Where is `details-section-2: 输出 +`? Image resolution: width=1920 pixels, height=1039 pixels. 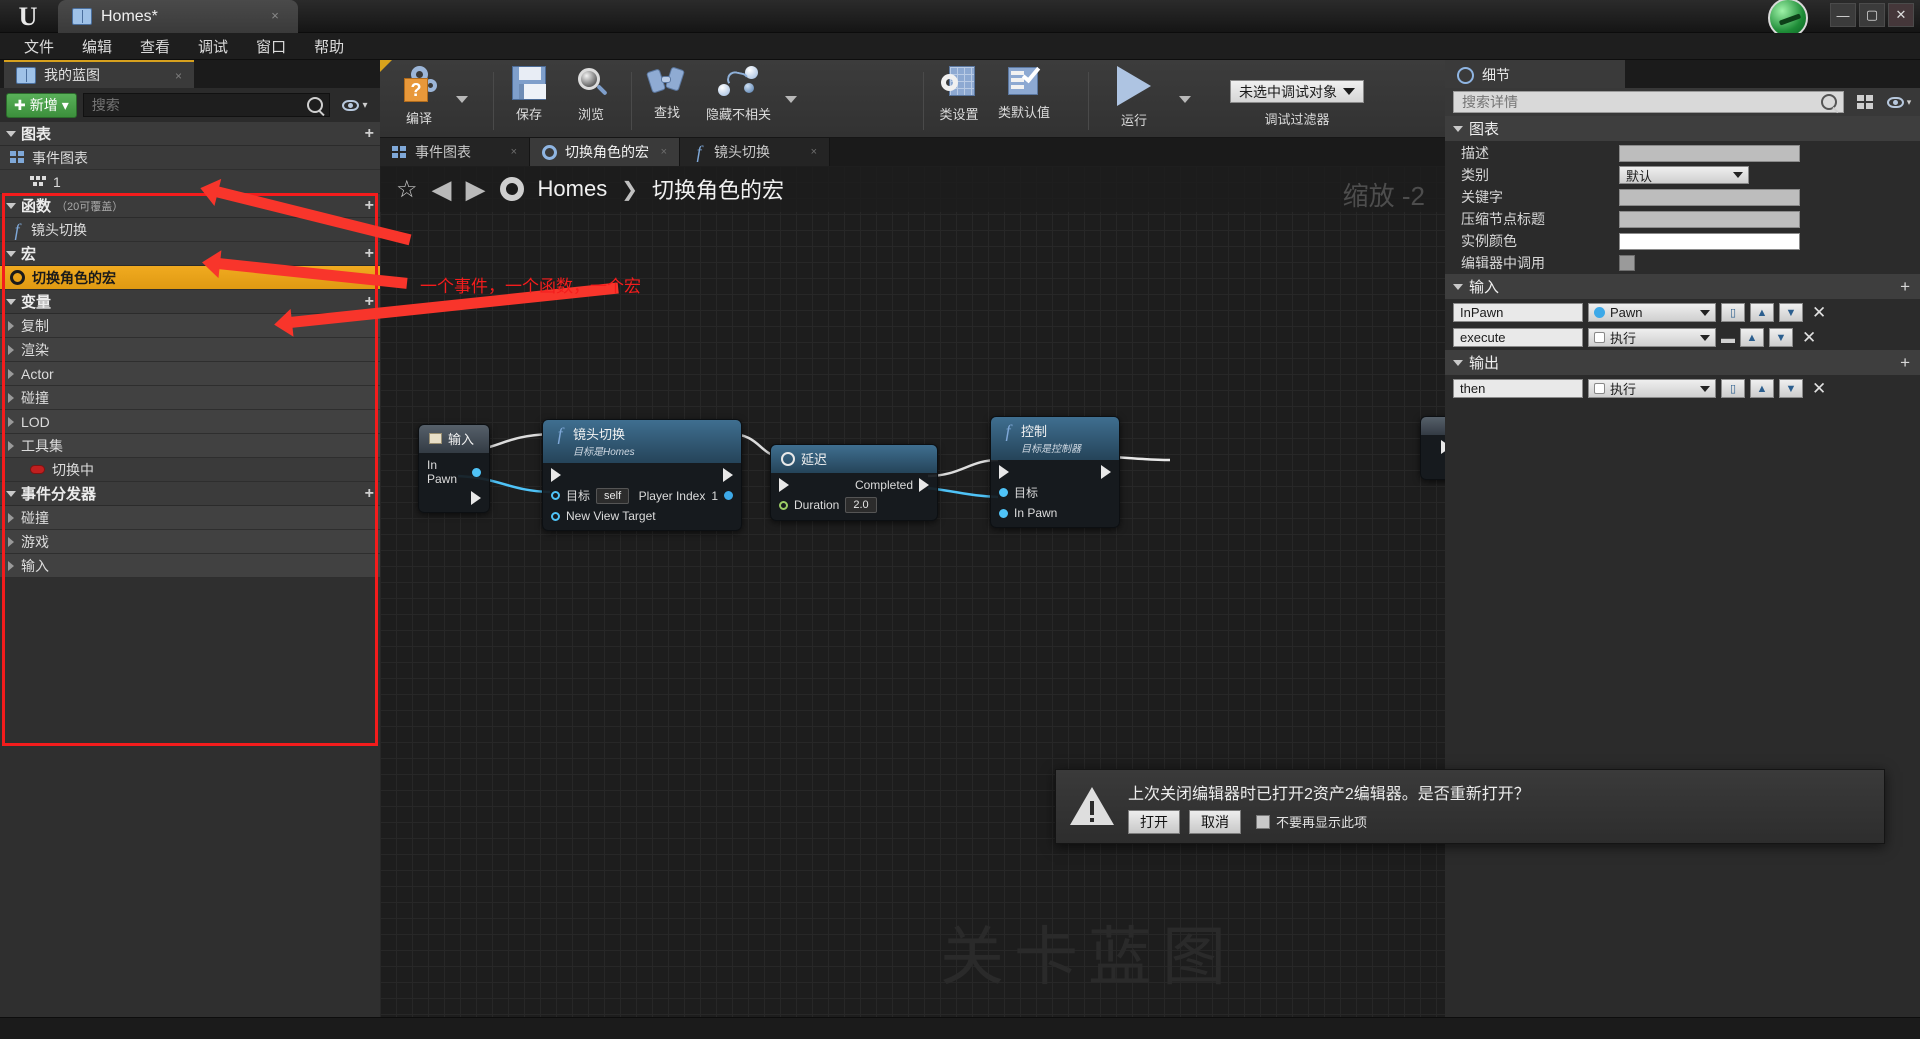
details-section-2: 输出 + is located at coordinates (1682, 363).